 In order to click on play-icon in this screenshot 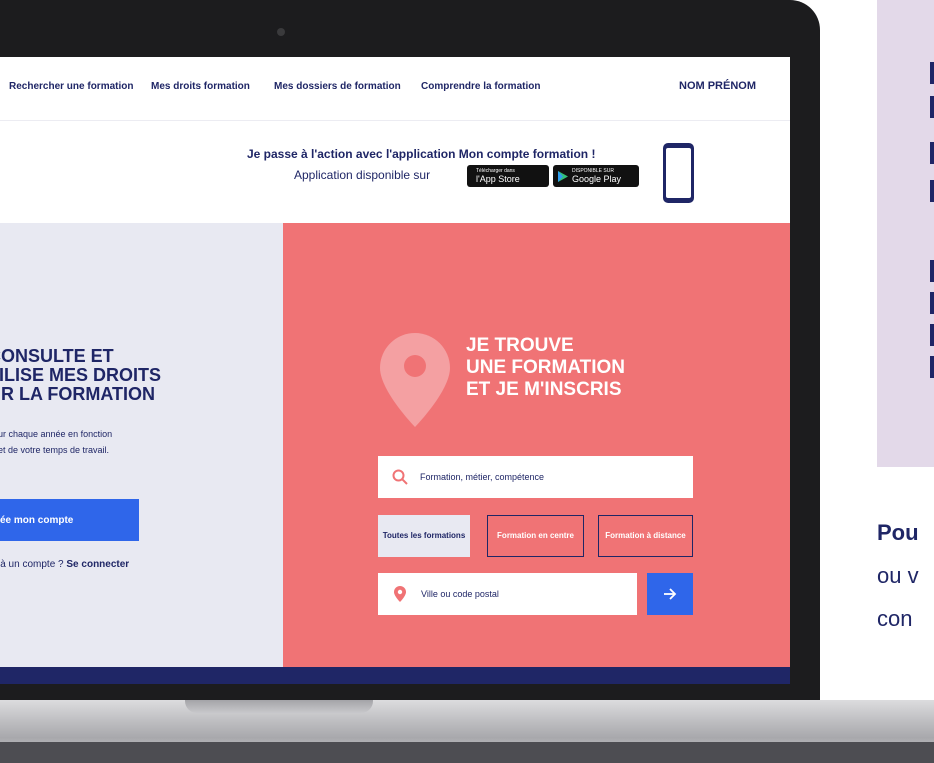, I will do `click(563, 176)`.